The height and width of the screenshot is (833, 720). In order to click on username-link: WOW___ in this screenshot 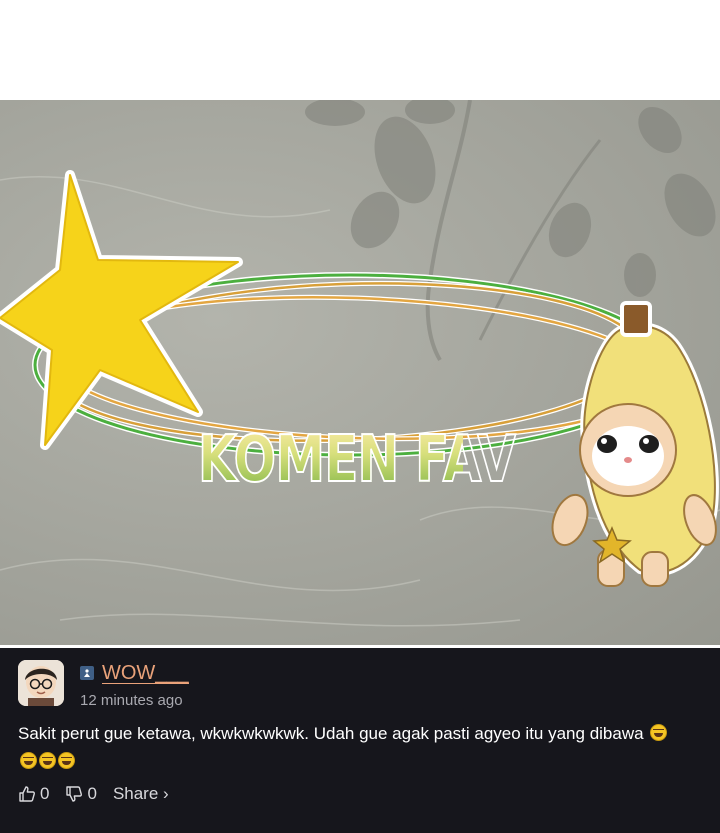, I will do `click(145, 673)`.